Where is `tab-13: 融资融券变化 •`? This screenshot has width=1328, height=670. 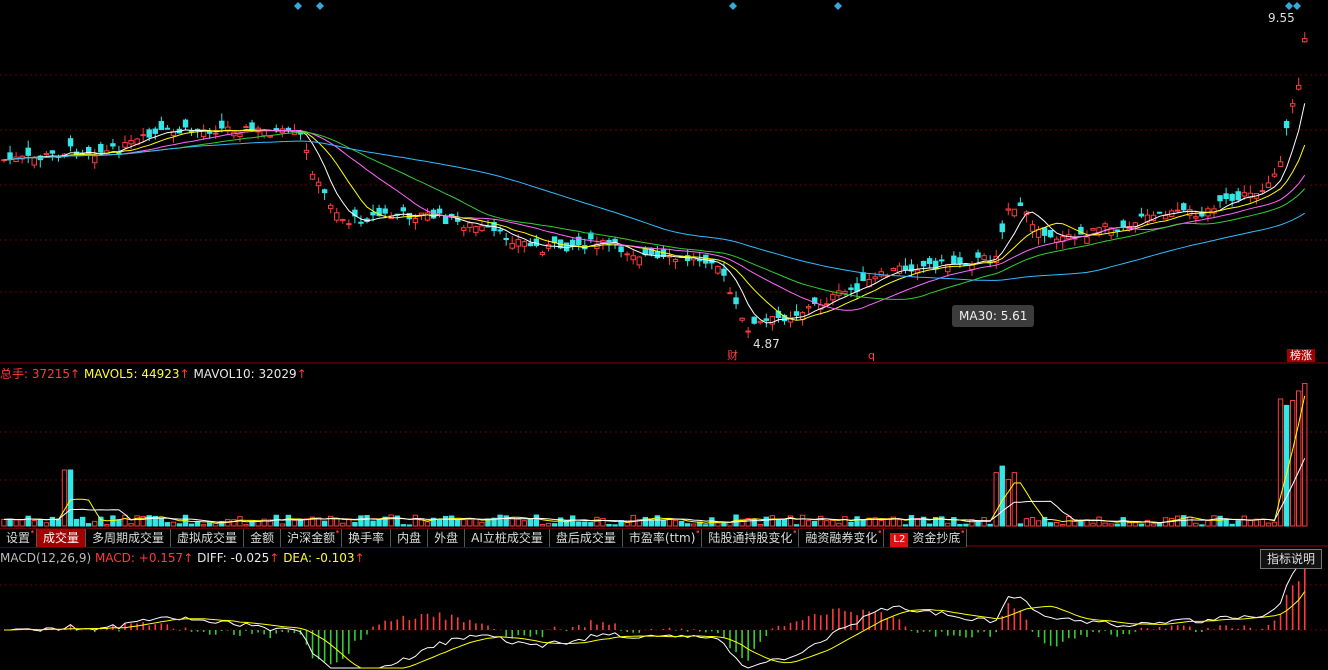
tab-13: 融资融券变化 • is located at coordinates (842, 538).